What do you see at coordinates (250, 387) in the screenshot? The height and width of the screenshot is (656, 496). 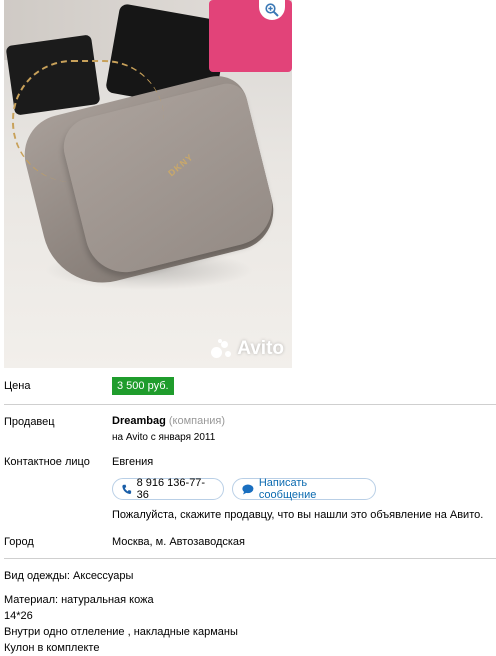 I see `price-row: Цена 3 500 руб.` at bounding box center [250, 387].